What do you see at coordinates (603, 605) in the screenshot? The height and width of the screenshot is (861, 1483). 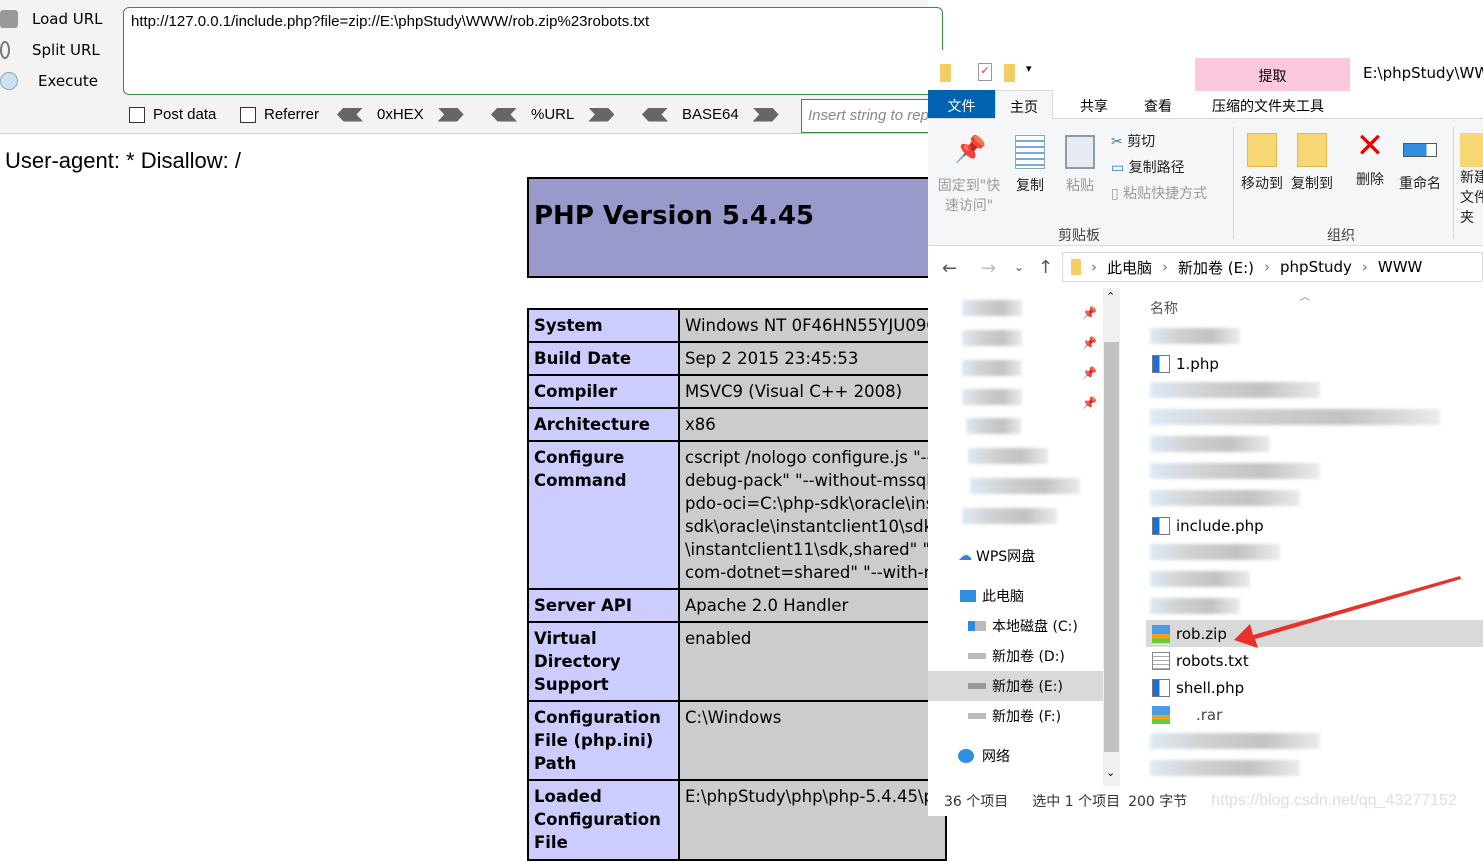 I see `phpinfo-key: Server API` at bounding box center [603, 605].